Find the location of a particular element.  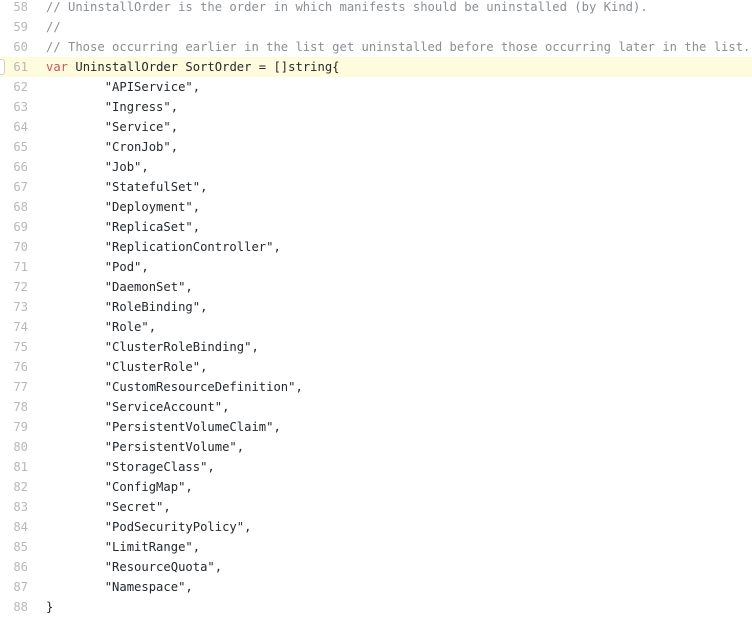

line-content: // is located at coordinates (390, 27).